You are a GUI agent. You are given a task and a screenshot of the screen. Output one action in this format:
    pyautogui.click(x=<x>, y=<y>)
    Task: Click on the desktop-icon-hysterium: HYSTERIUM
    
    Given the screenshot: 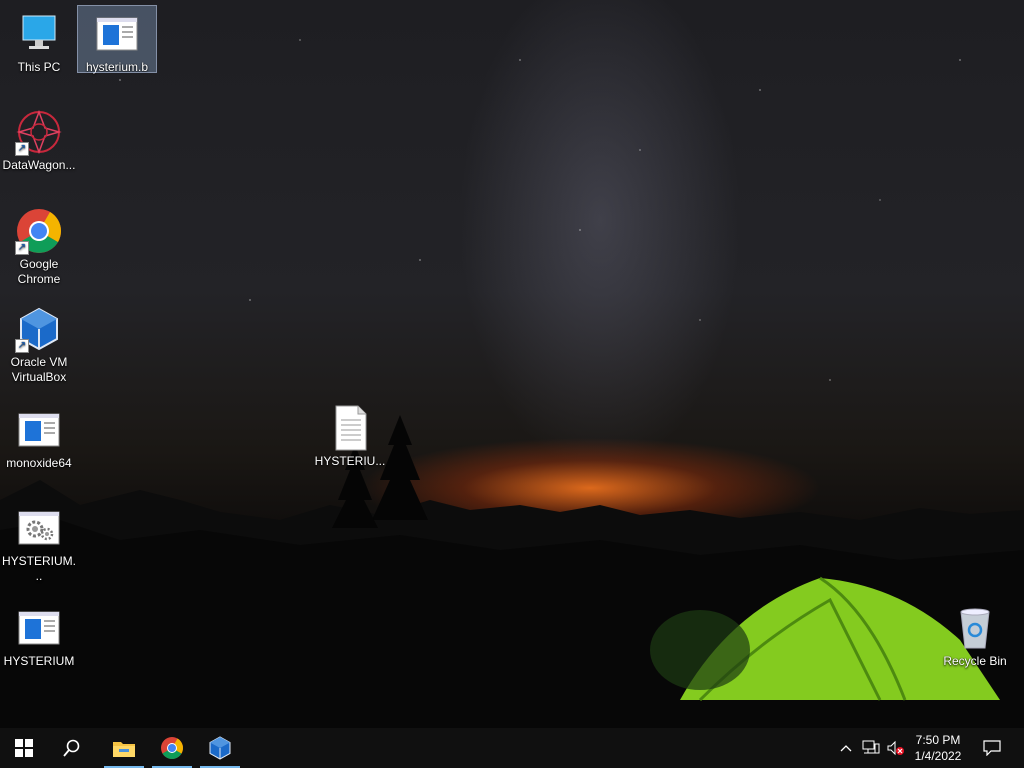 What is the action you would take?
    pyautogui.click(x=39, y=634)
    